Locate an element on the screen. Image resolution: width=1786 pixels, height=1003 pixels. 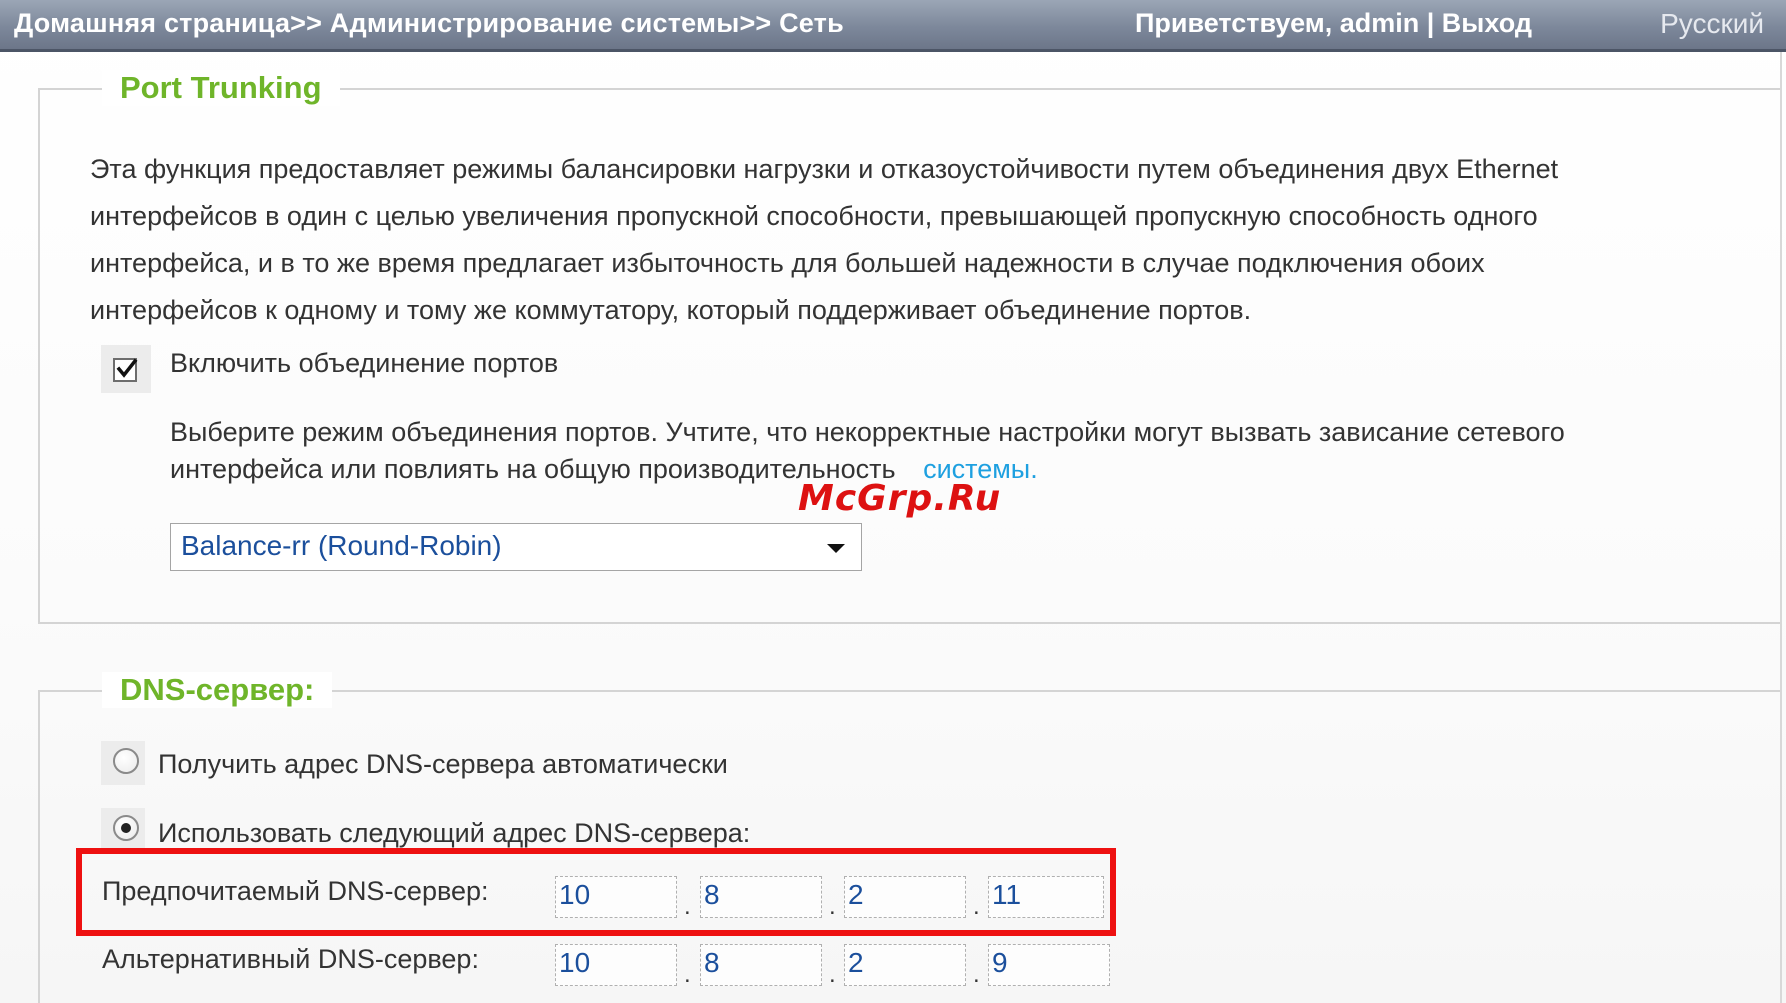
page-right-border is located at coordinates (1781, 527).